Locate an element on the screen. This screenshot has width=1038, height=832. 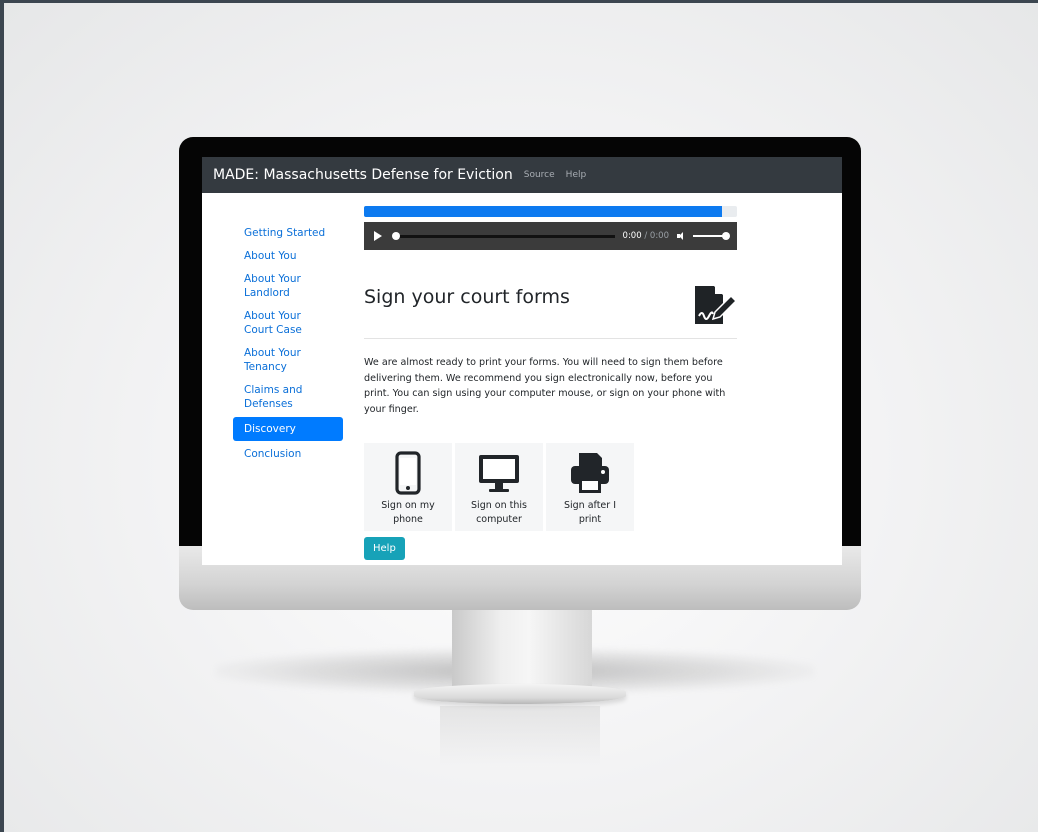
play-icon is located at coordinates (378, 236).